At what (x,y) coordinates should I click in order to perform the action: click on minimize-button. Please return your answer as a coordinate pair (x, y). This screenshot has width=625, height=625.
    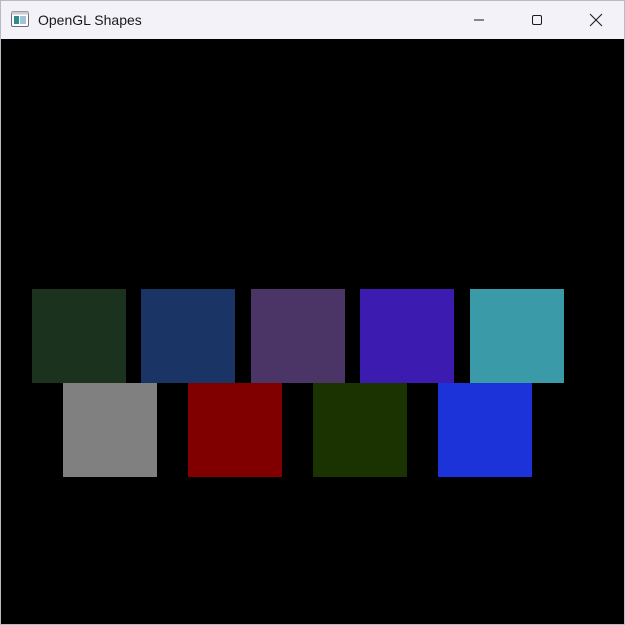
    Looking at the image, I should click on (479, 20).